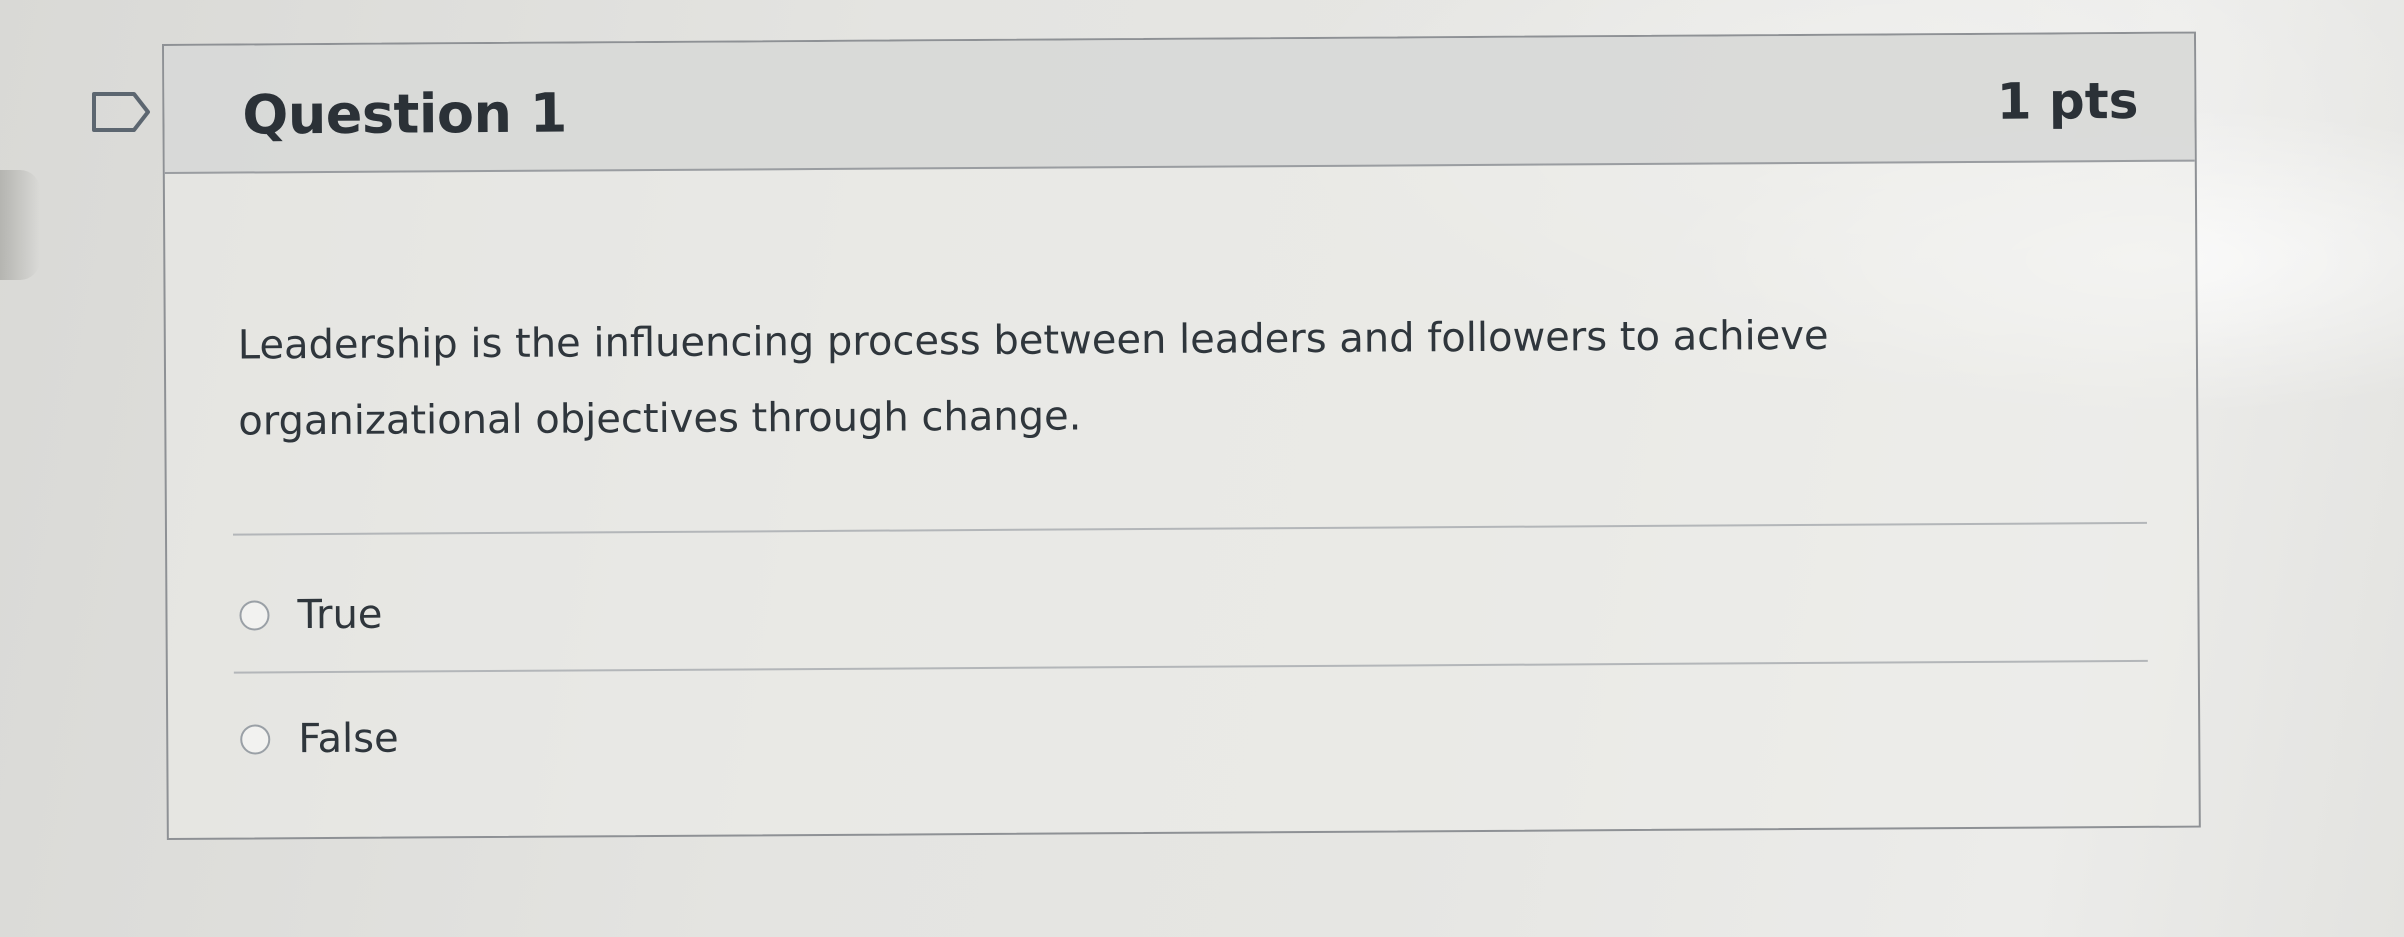 The image size is (2404, 937). Describe the element at coordinates (20, 225) in the screenshot. I see `background-shadow` at that location.